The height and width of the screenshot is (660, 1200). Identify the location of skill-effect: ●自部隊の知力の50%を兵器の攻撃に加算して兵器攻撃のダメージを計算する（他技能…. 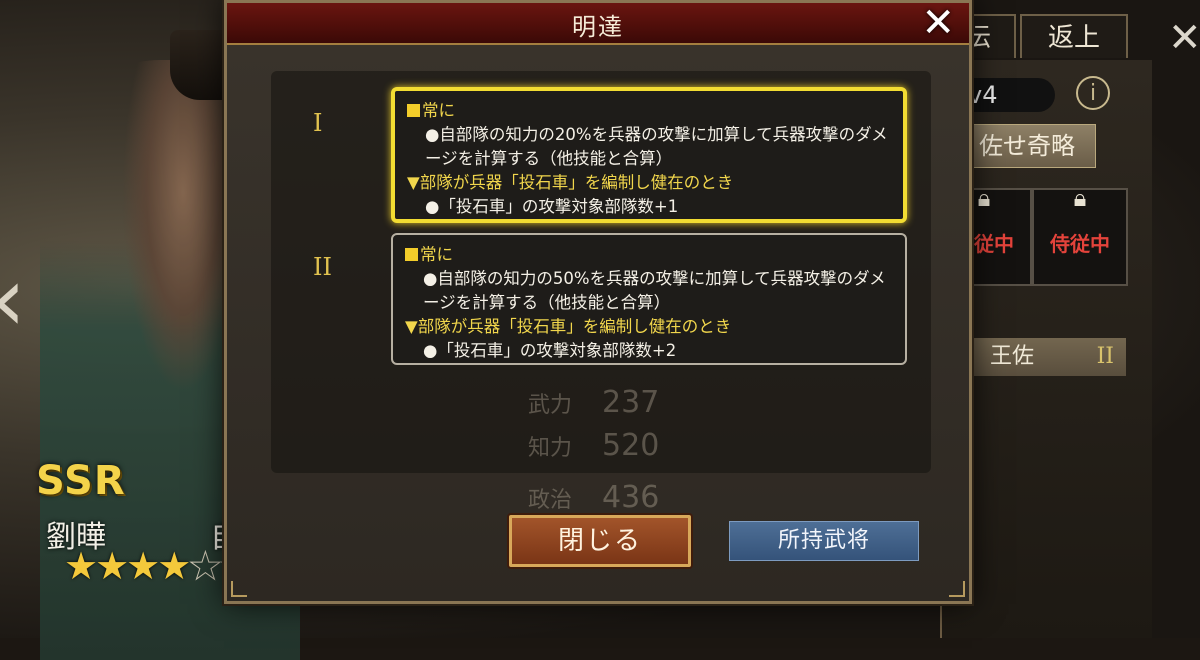
(654, 290).